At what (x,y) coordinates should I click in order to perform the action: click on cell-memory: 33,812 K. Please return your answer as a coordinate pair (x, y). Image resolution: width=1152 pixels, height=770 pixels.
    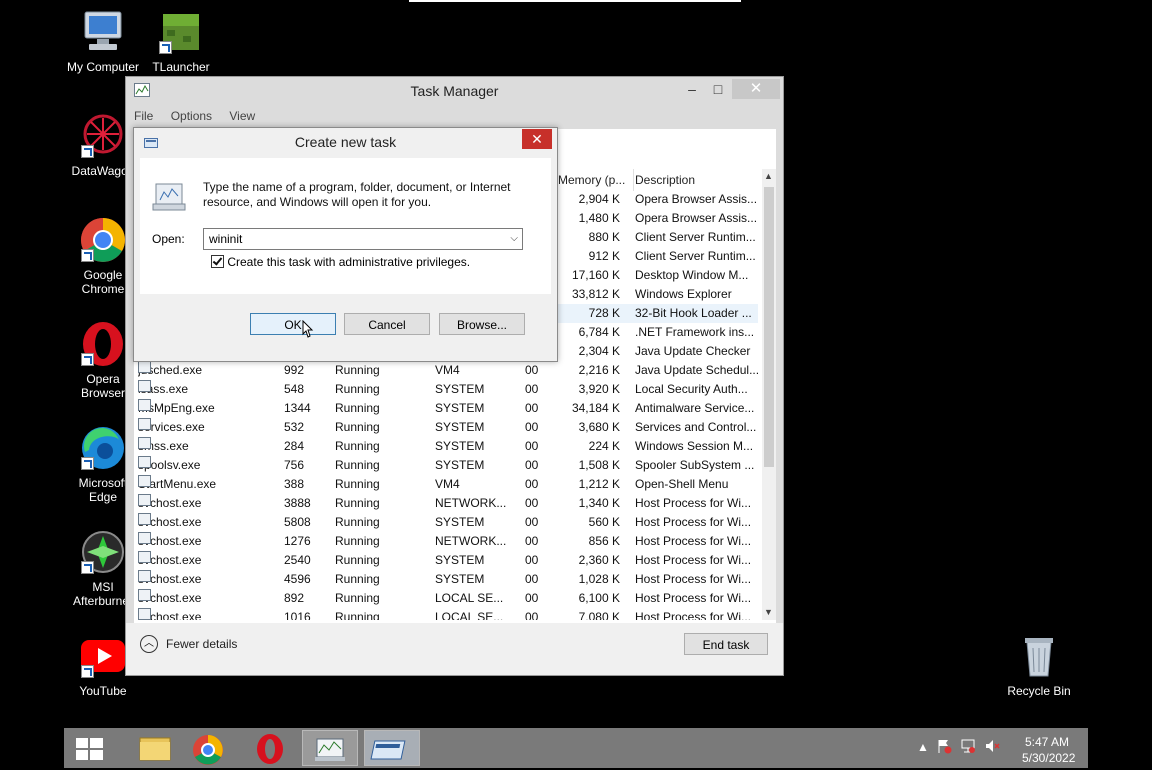
    Looking at the image, I should click on (595, 294).